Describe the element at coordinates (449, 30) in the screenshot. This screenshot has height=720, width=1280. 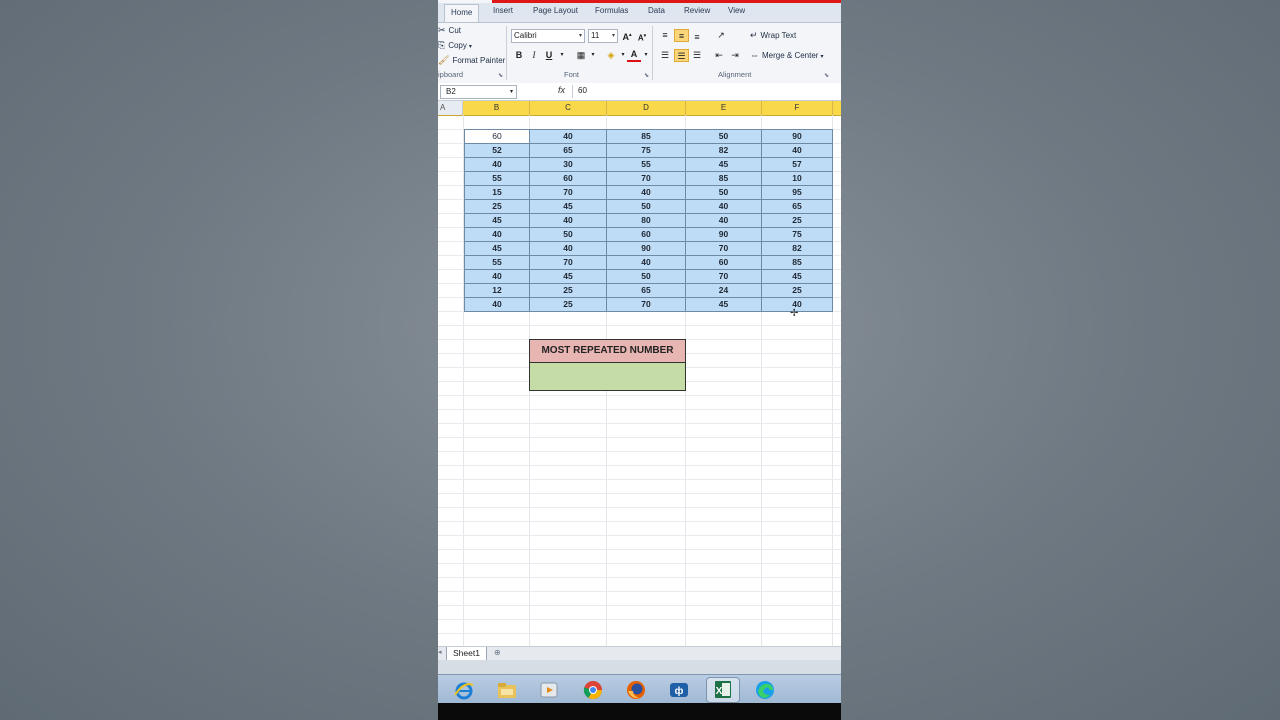
I see `cut-button: ✂ Cut` at that location.